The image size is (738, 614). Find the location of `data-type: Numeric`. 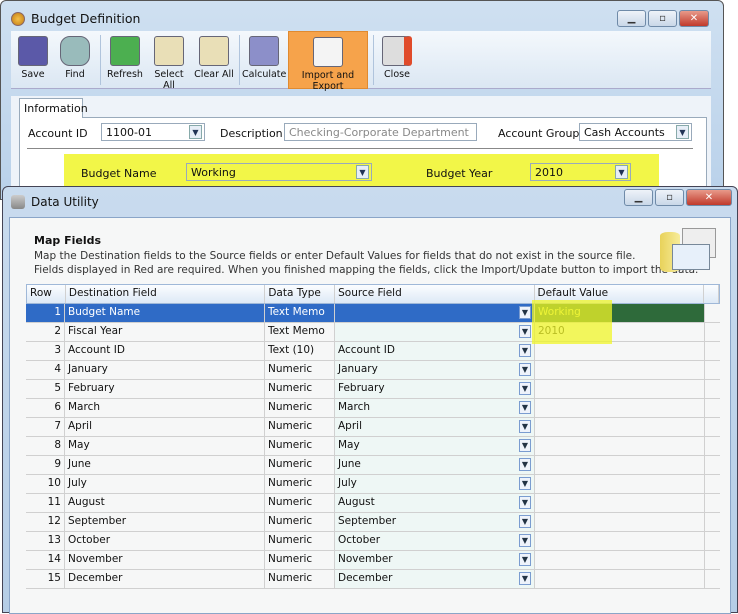

data-type: Numeric is located at coordinates (290, 521).